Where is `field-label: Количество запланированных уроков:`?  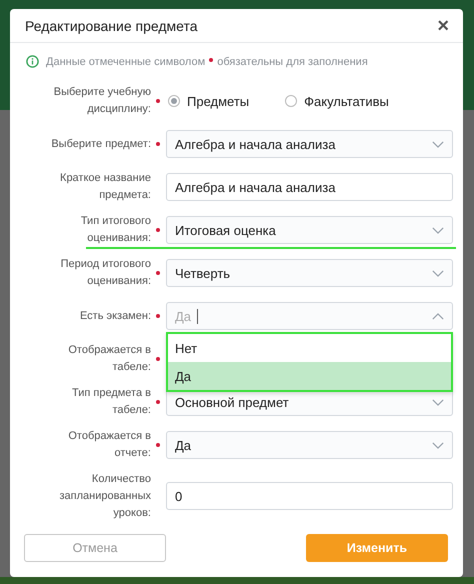 field-label: Количество запланированных уроков: is located at coordinates (104, 496).